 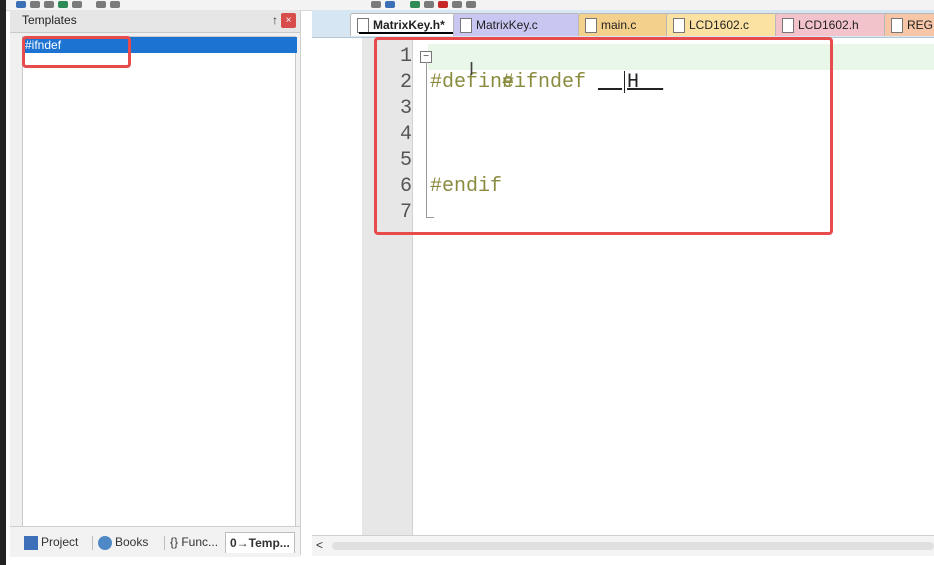 What do you see at coordinates (76, 52) in the screenshot?
I see `annotation-highlight` at bounding box center [76, 52].